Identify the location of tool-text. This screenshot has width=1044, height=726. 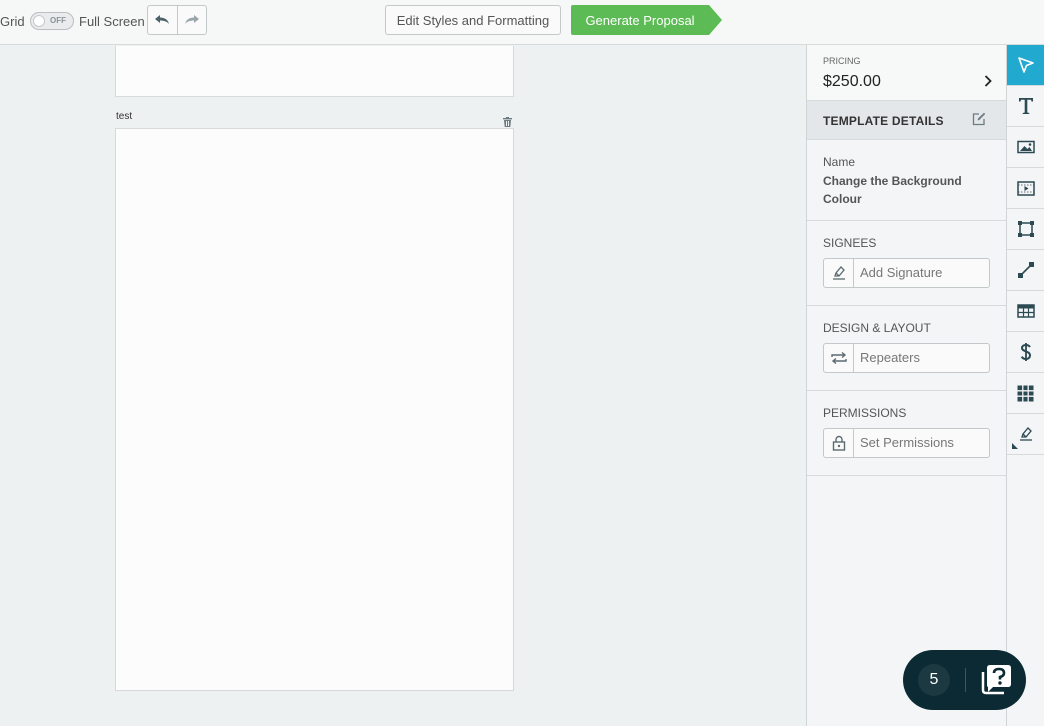
(1025, 106).